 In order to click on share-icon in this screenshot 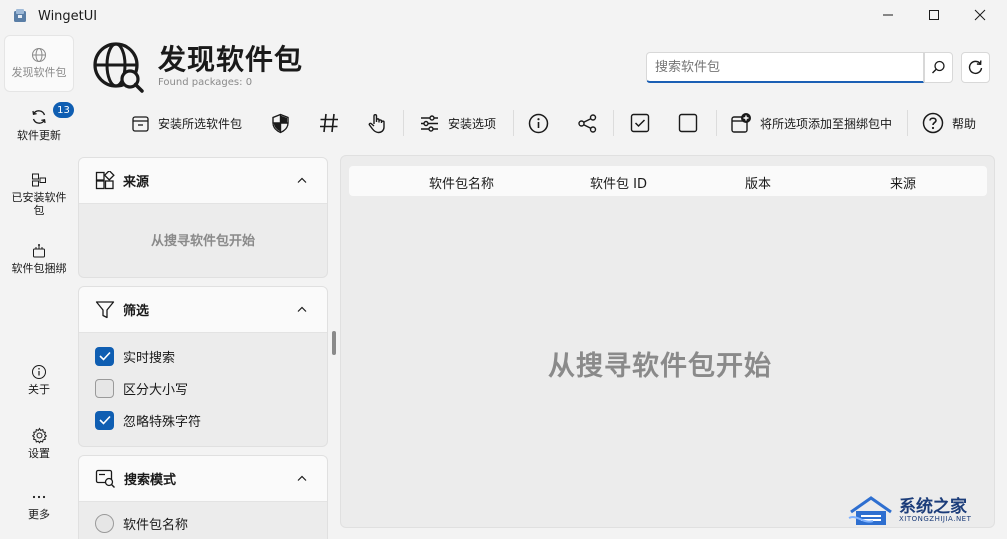, I will do `click(587, 123)`.